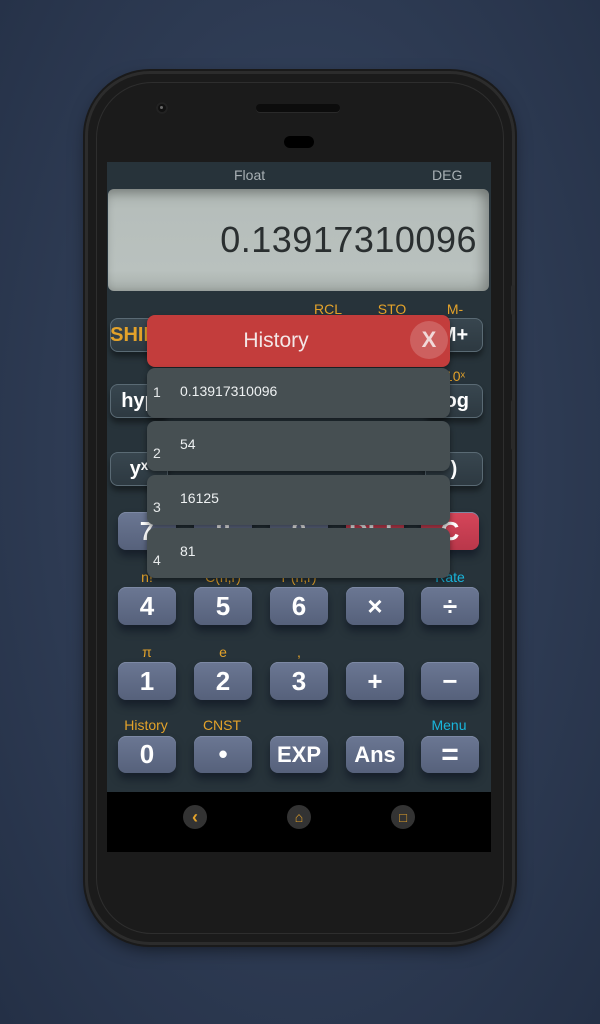 Image resolution: width=600 pixels, height=1024 pixels. What do you see at coordinates (157, 560) in the screenshot?
I see `history-item-index: 4` at bounding box center [157, 560].